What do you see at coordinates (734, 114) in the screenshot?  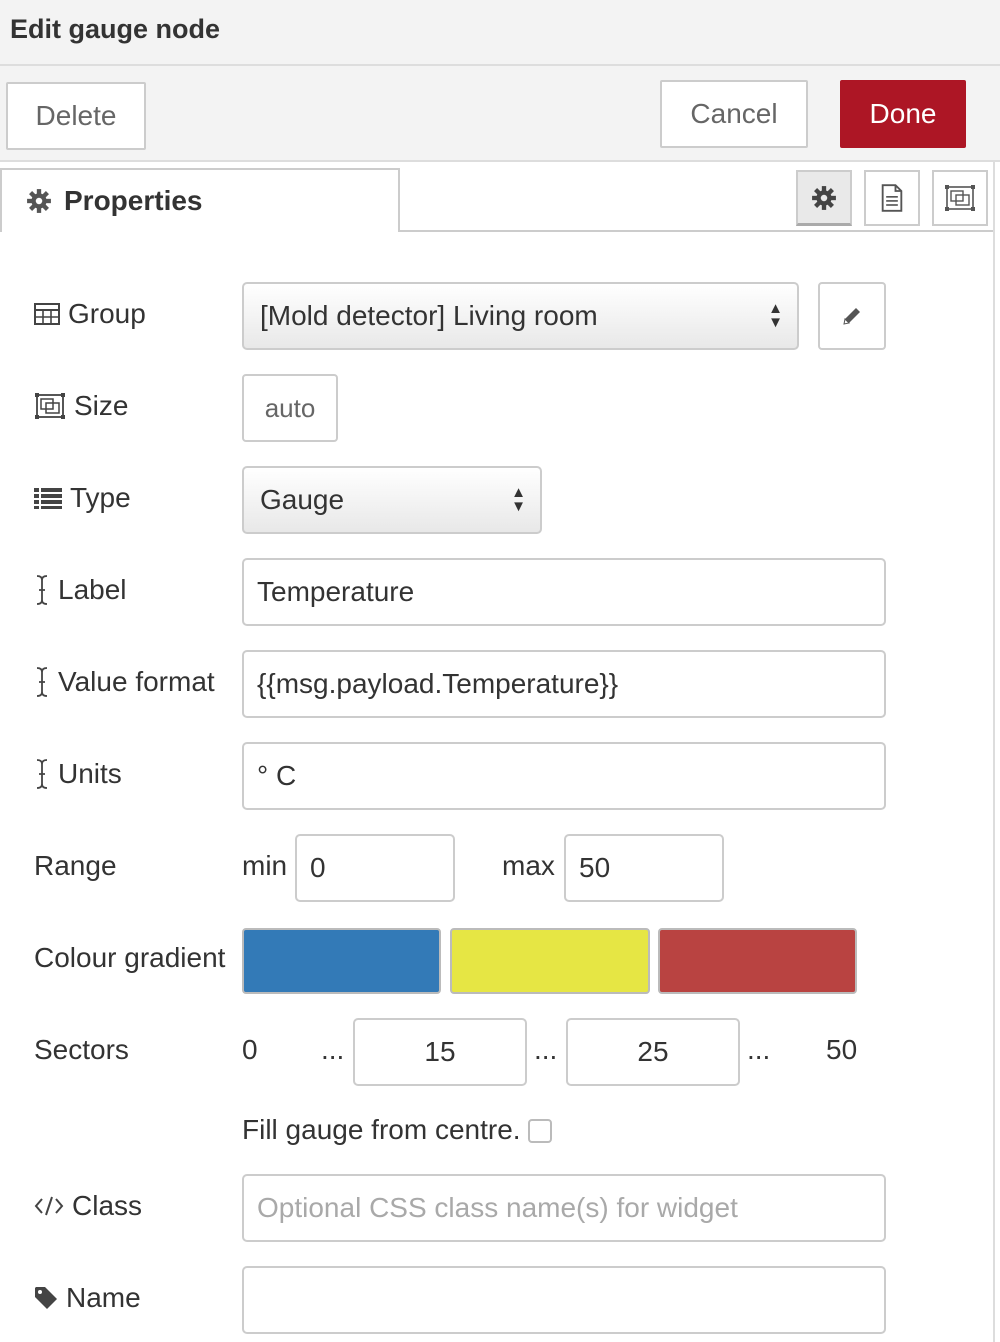 I see `cancel-button: Cancel` at bounding box center [734, 114].